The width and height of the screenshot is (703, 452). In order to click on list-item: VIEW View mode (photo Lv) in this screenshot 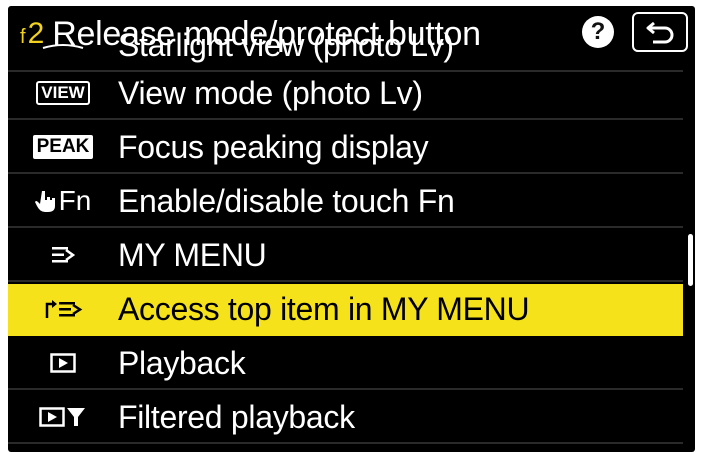, I will do `click(345, 94)`.